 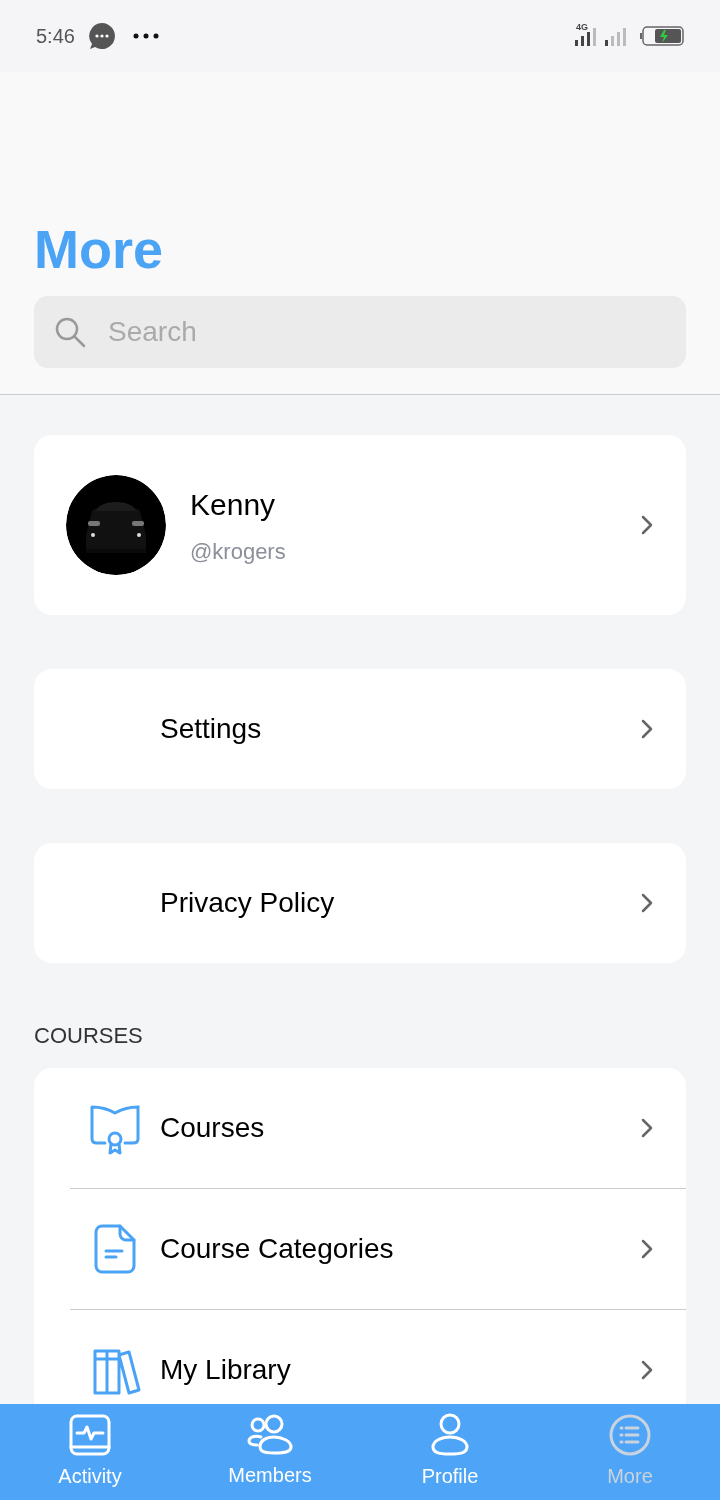 What do you see at coordinates (582, 28) in the screenshot?
I see `network-label: 4G` at bounding box center [582, 28].